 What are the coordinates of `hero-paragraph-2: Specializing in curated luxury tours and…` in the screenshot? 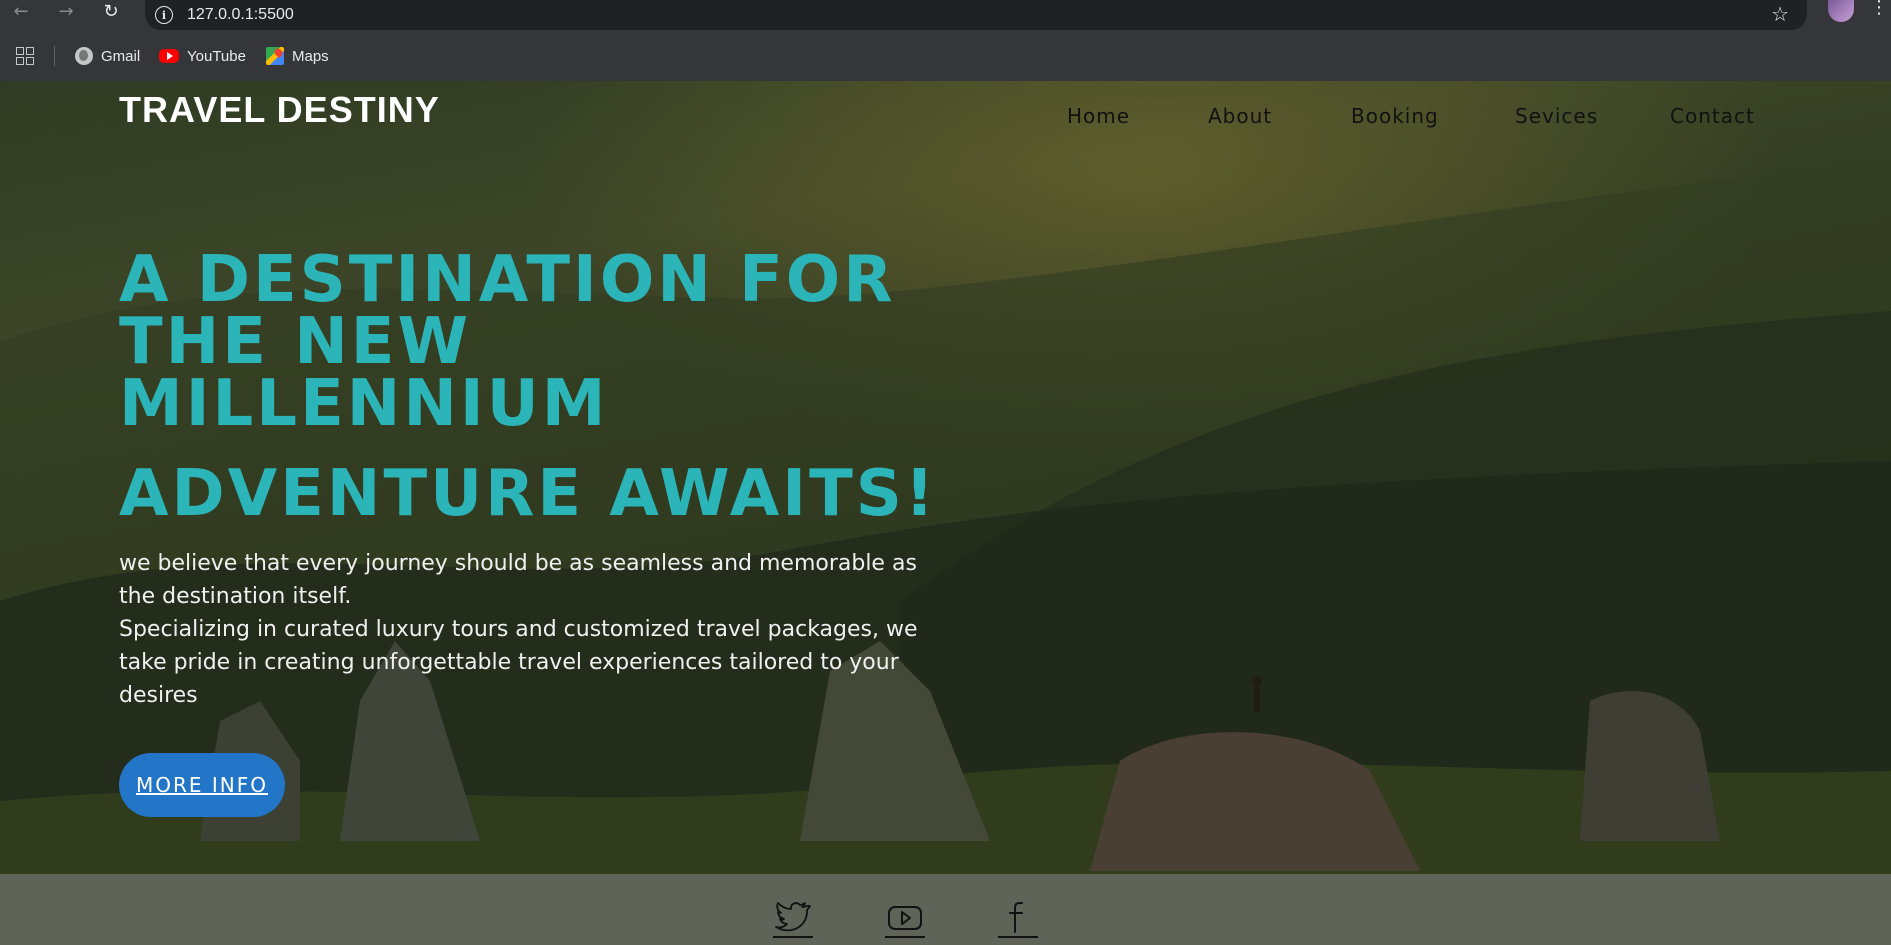 It's located at (518, 662).